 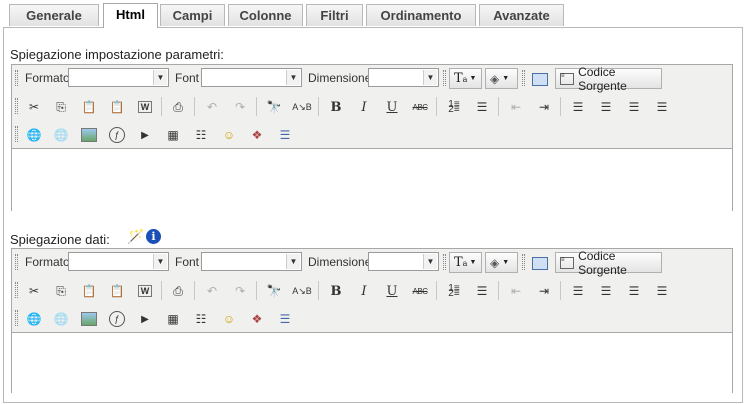 I want to click on tab-generale: Generale, so click(x=54, y=15).